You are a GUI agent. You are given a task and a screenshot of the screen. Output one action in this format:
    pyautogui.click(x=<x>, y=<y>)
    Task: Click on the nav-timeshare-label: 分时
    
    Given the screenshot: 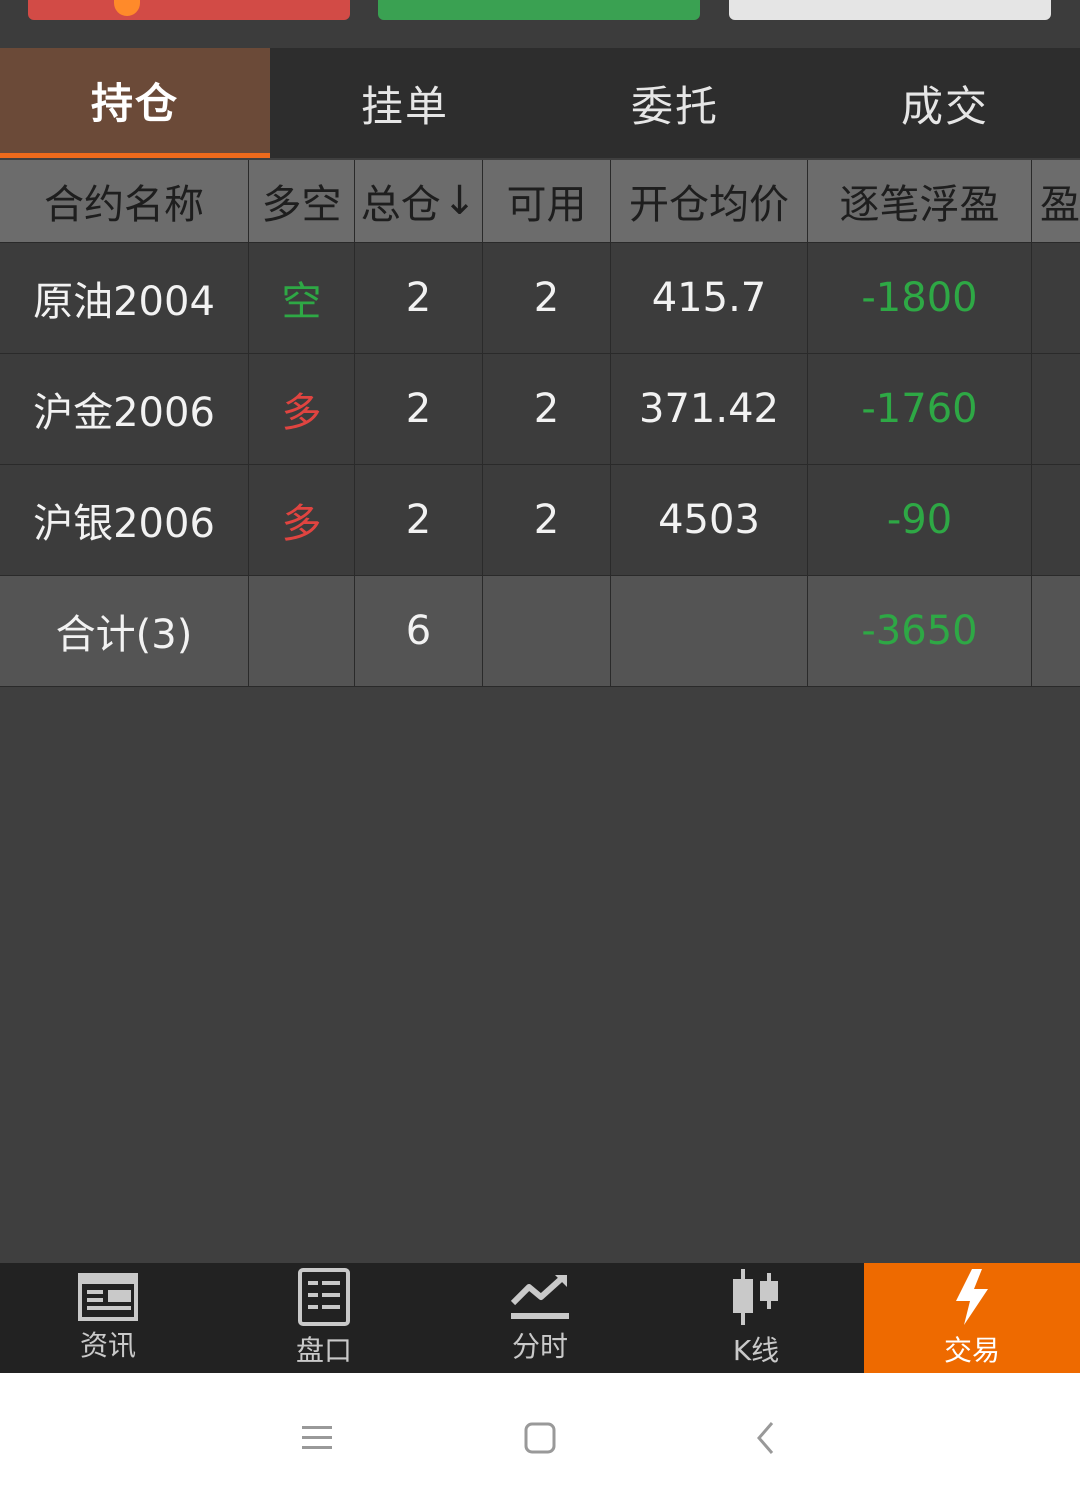 What is the action you would take?
    pyautogui.click(x=539, y=1346)
    